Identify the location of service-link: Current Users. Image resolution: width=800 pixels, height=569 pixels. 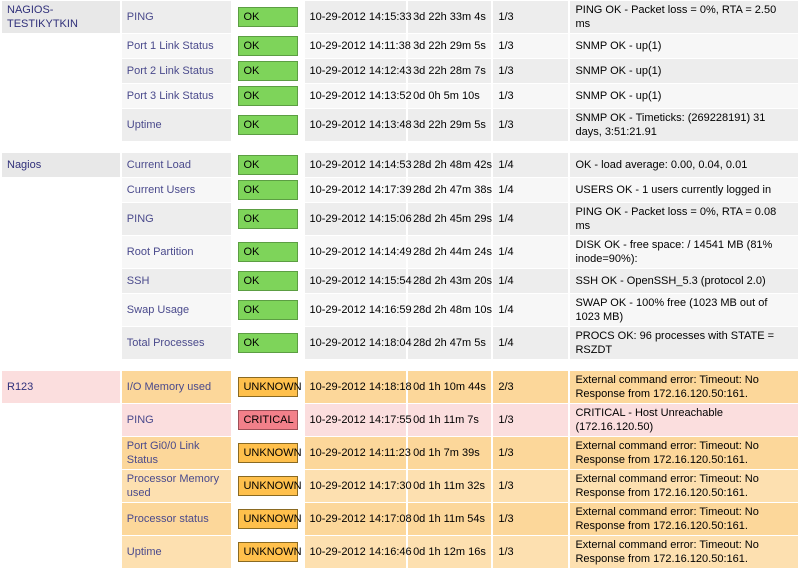
(161, 190).